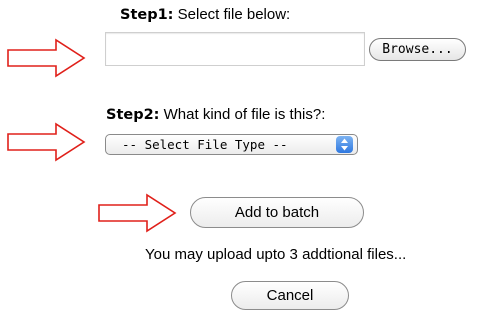 This screenshot has height=313, width=478. What do you see at coordinates (205, 144) in the screenshot?
I see `file-type-select-value: -- Select File Type --` at bounding box center [205, 144].